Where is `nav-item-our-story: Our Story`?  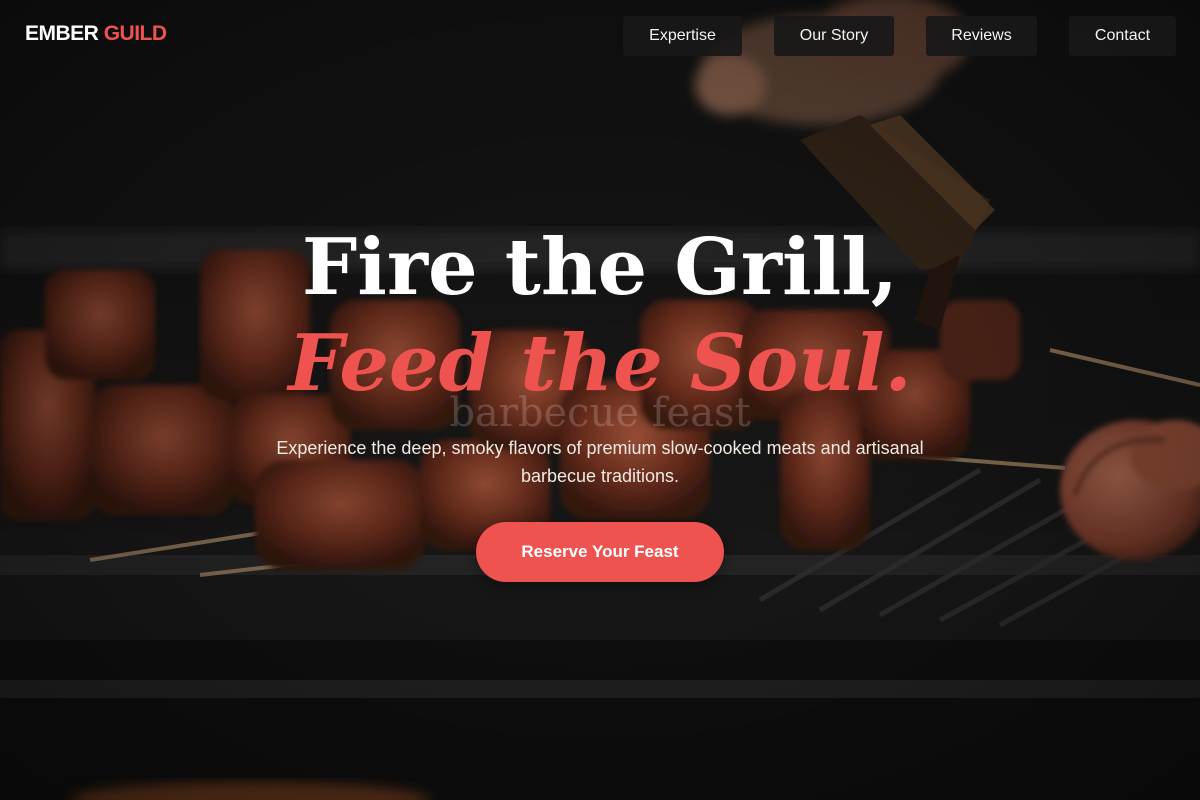 nav-item-our-story: Our Story is located at coordinates (834, 36).